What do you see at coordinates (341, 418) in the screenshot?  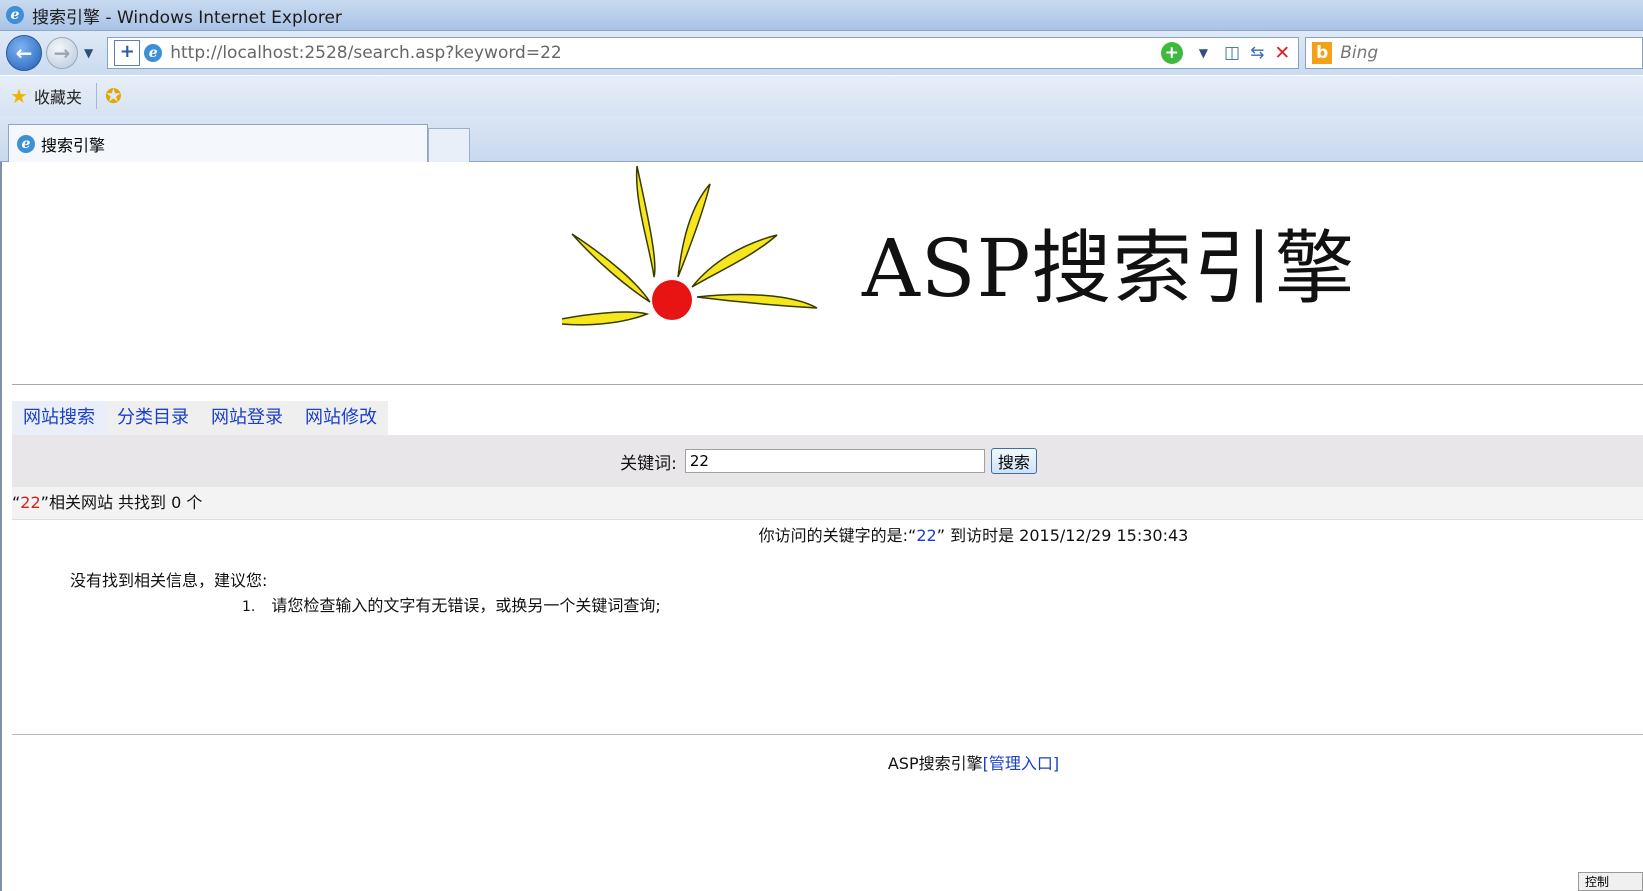 I see `tab-site-edit: 网站修改` at bounding box center [341, 418].